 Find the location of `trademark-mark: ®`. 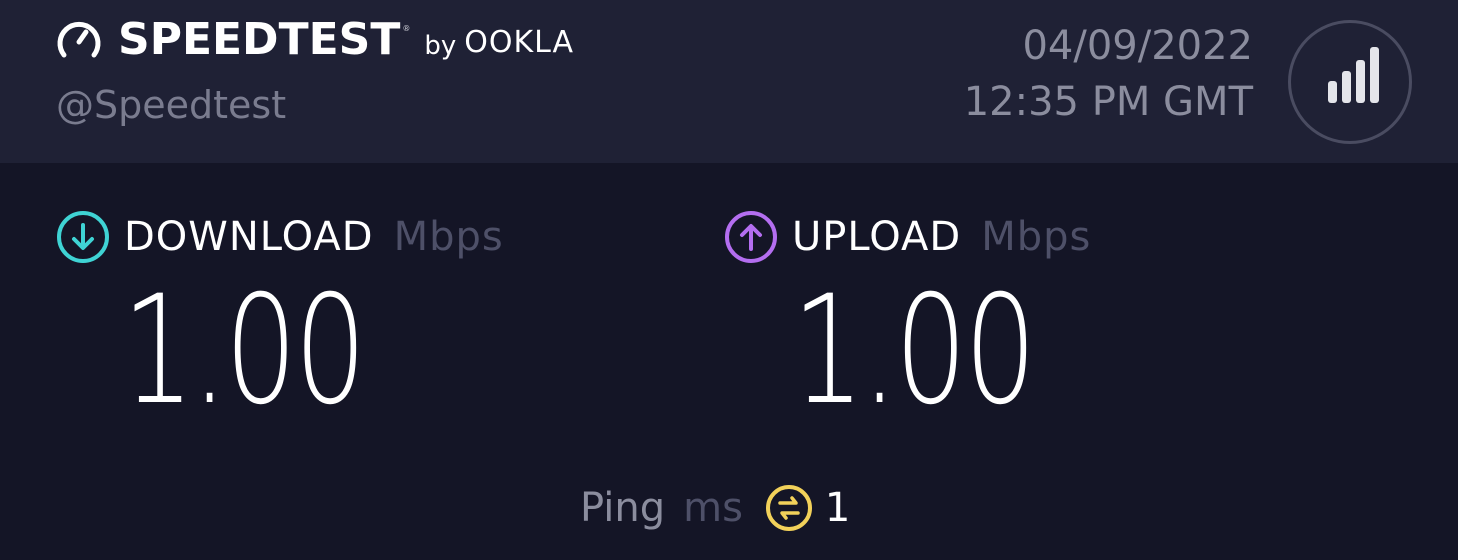

trademark-mark: ® is located at coordinates (406, 28).